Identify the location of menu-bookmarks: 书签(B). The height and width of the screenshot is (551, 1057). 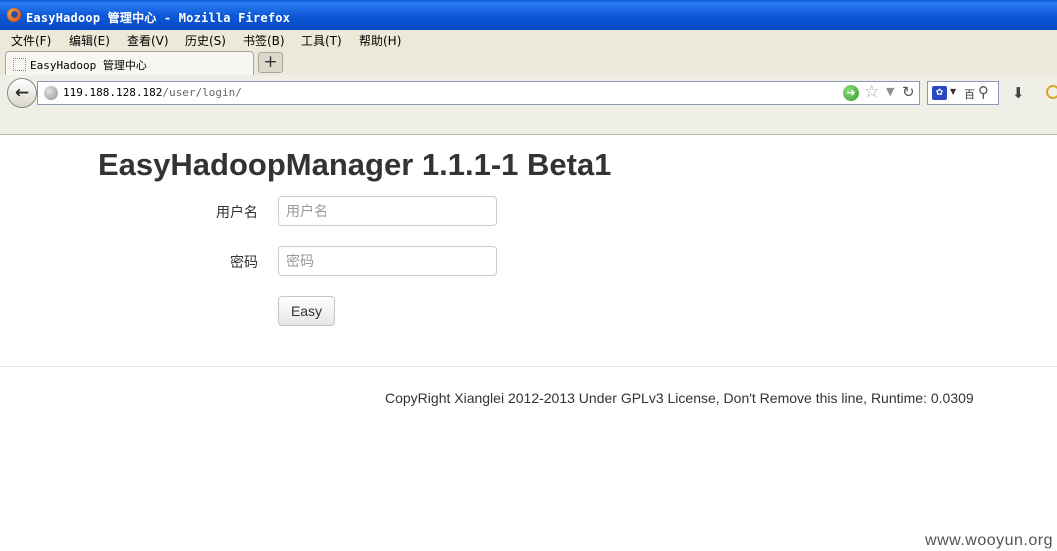
(264, 40).